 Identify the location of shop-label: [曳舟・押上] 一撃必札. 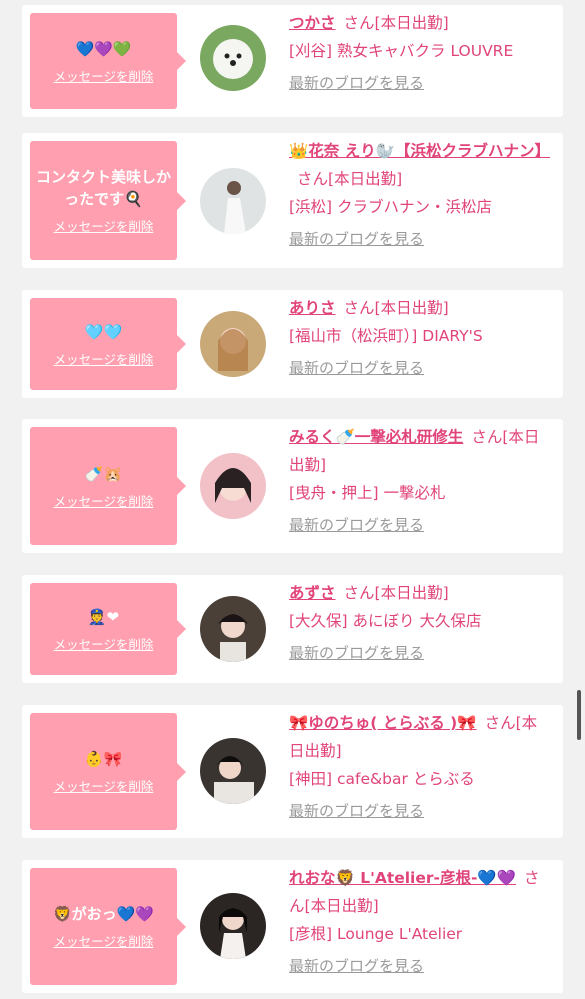
(367, 493).